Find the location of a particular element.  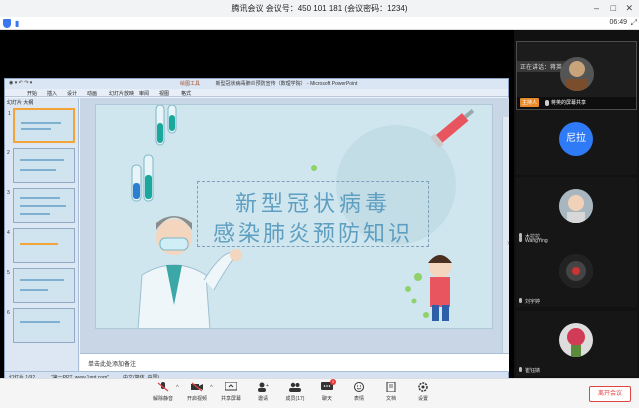

slide-thumbnail: 1 is located at coordinates (41, 125).